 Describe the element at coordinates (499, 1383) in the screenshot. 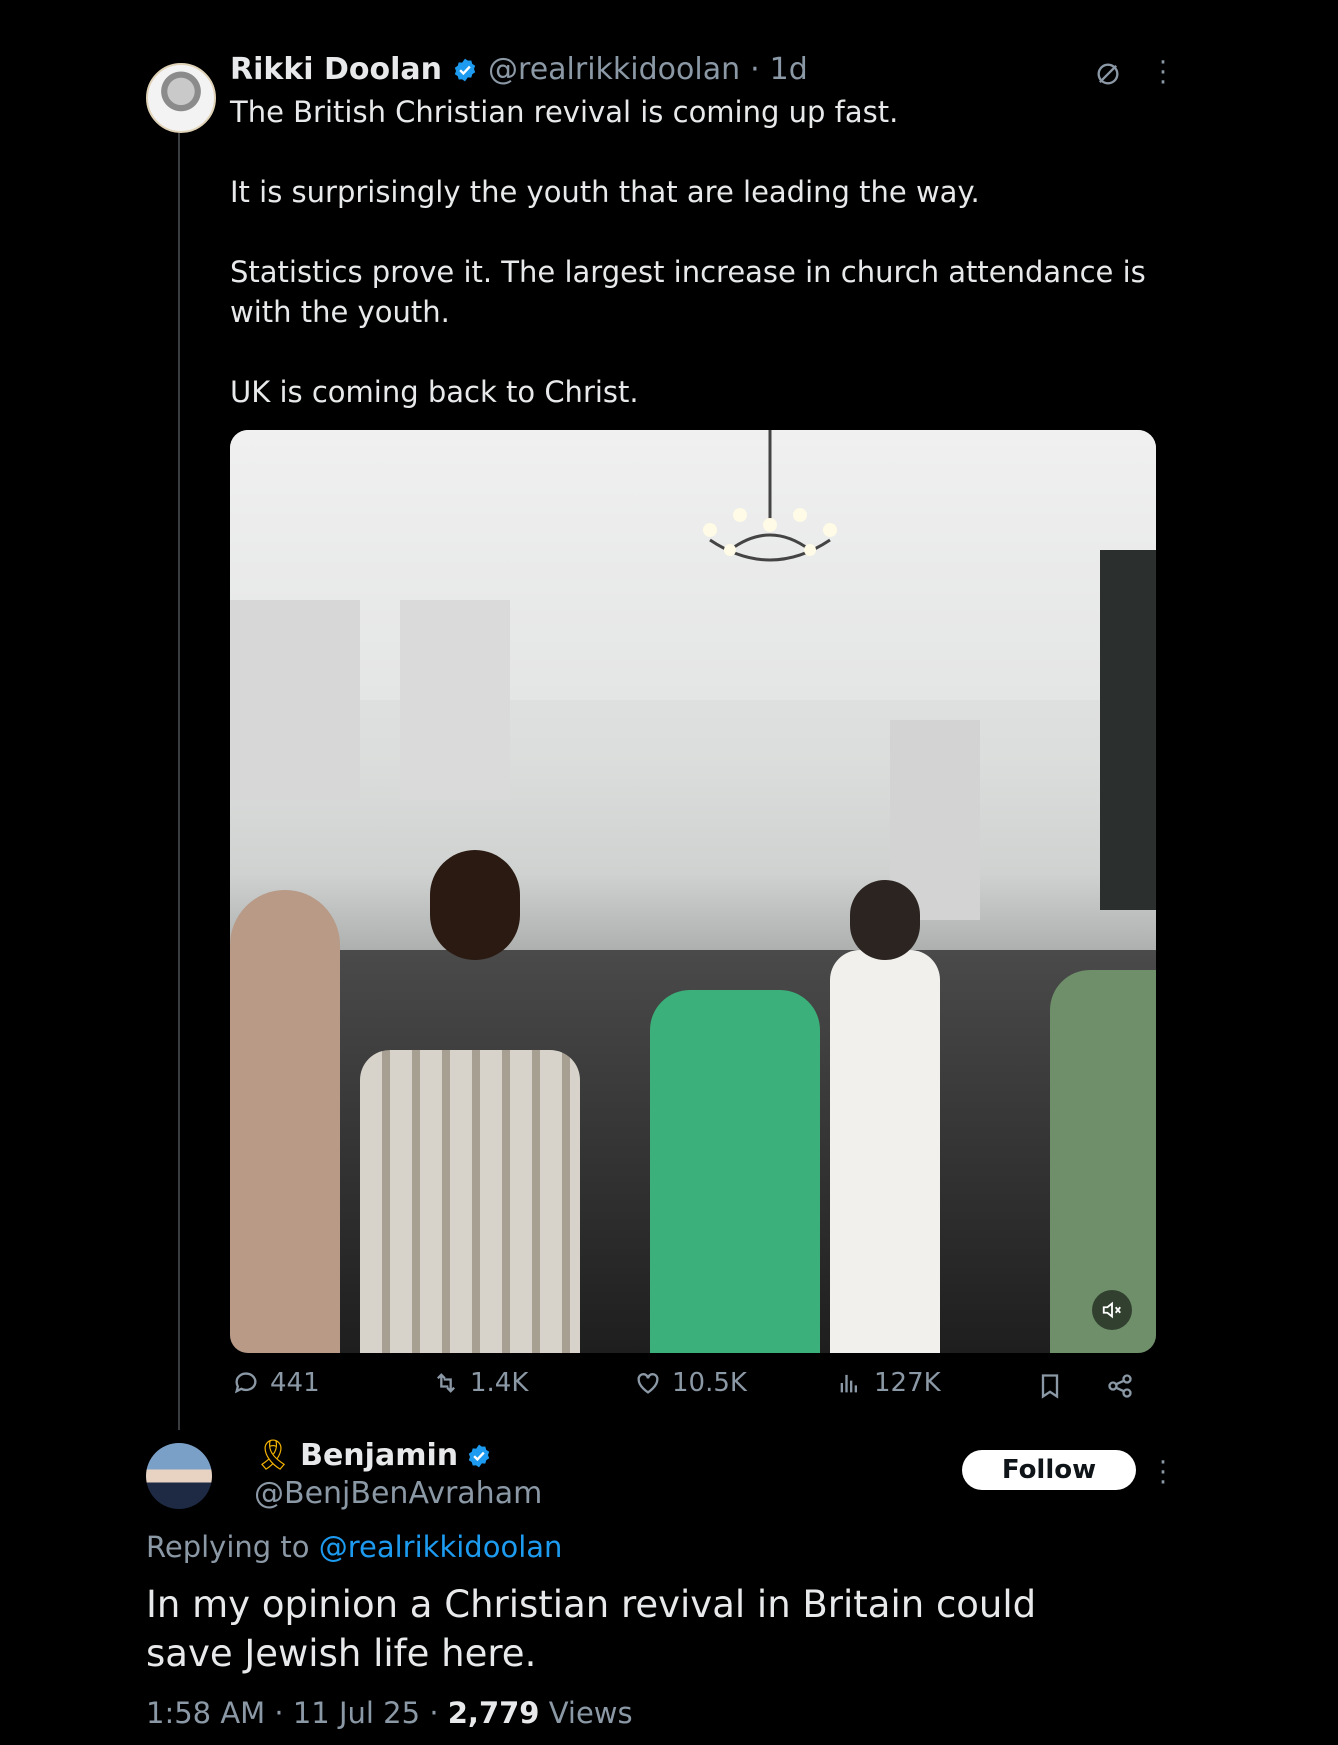

I see `repost-count: 1.4K` at that location.